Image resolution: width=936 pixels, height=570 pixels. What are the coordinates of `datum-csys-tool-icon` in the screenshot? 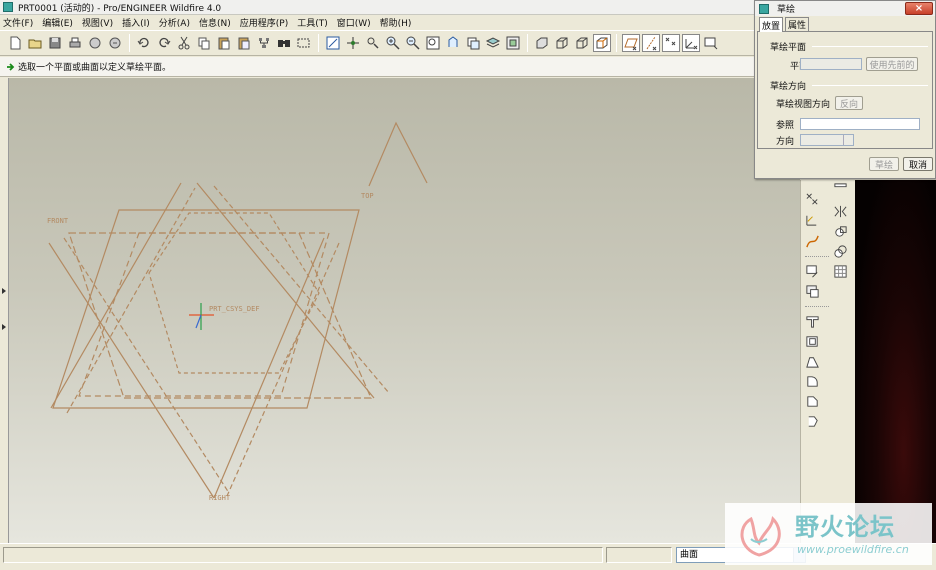 It's located at (812, 219).